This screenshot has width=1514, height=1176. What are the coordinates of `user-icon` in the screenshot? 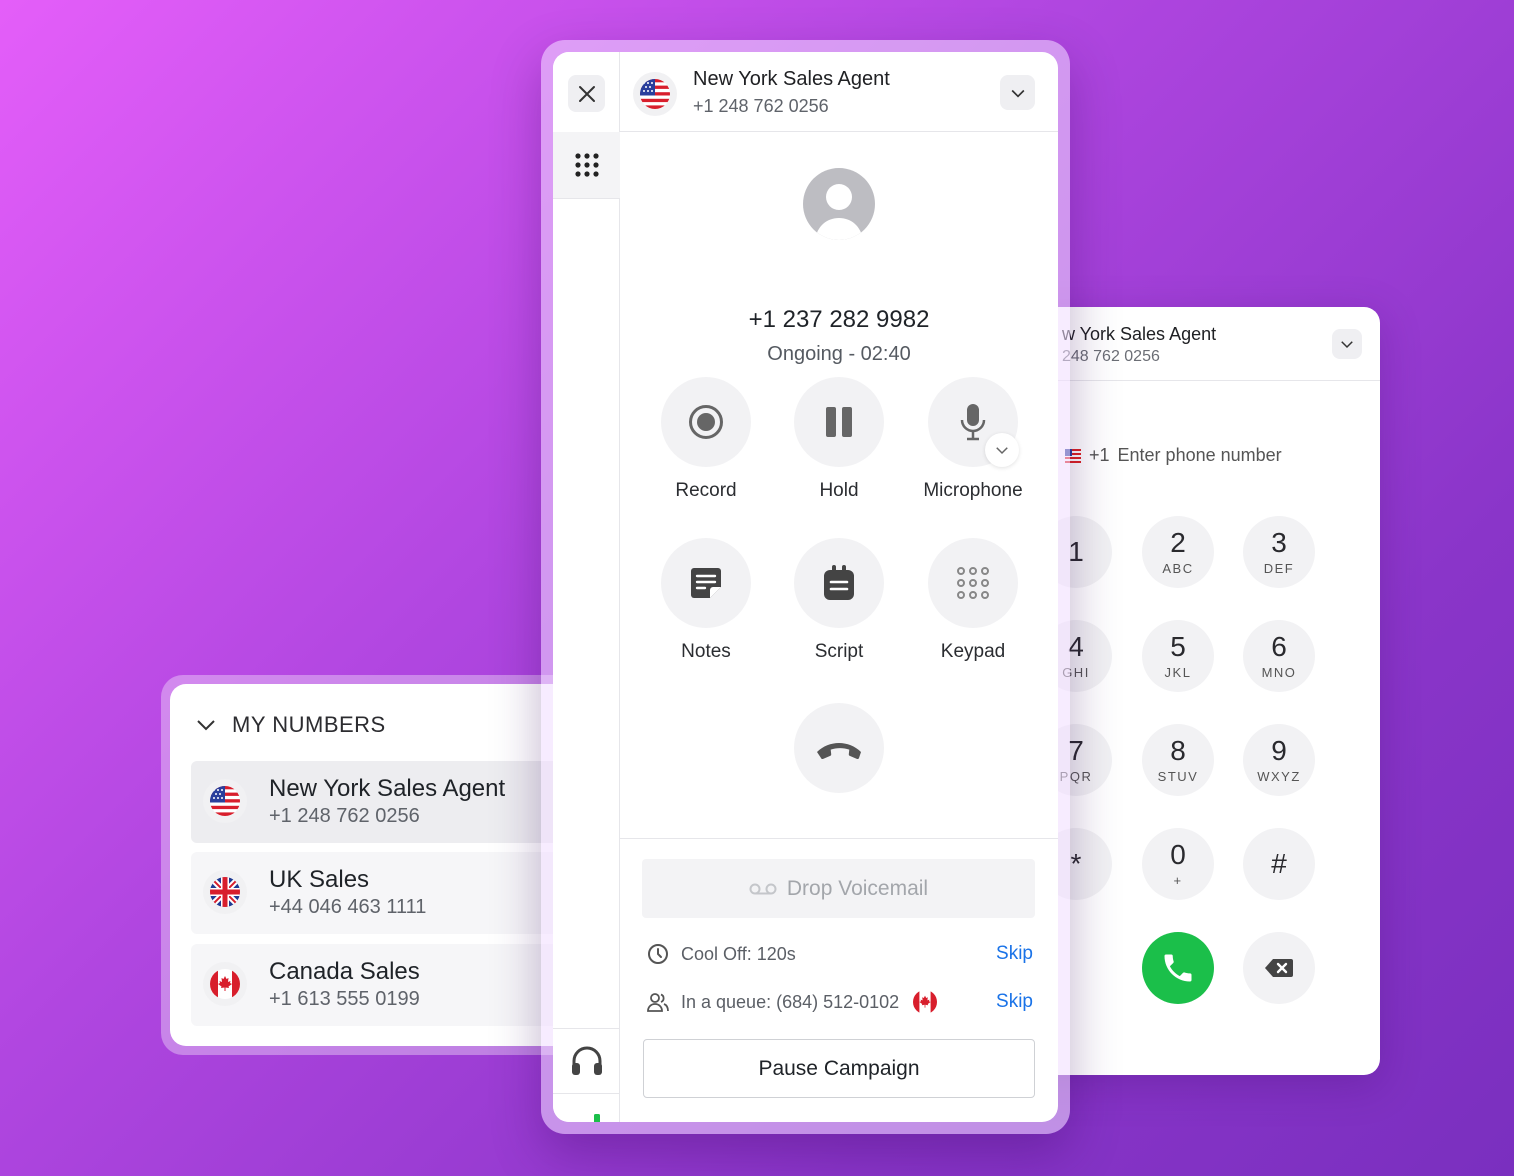 It's located at (839, 212).